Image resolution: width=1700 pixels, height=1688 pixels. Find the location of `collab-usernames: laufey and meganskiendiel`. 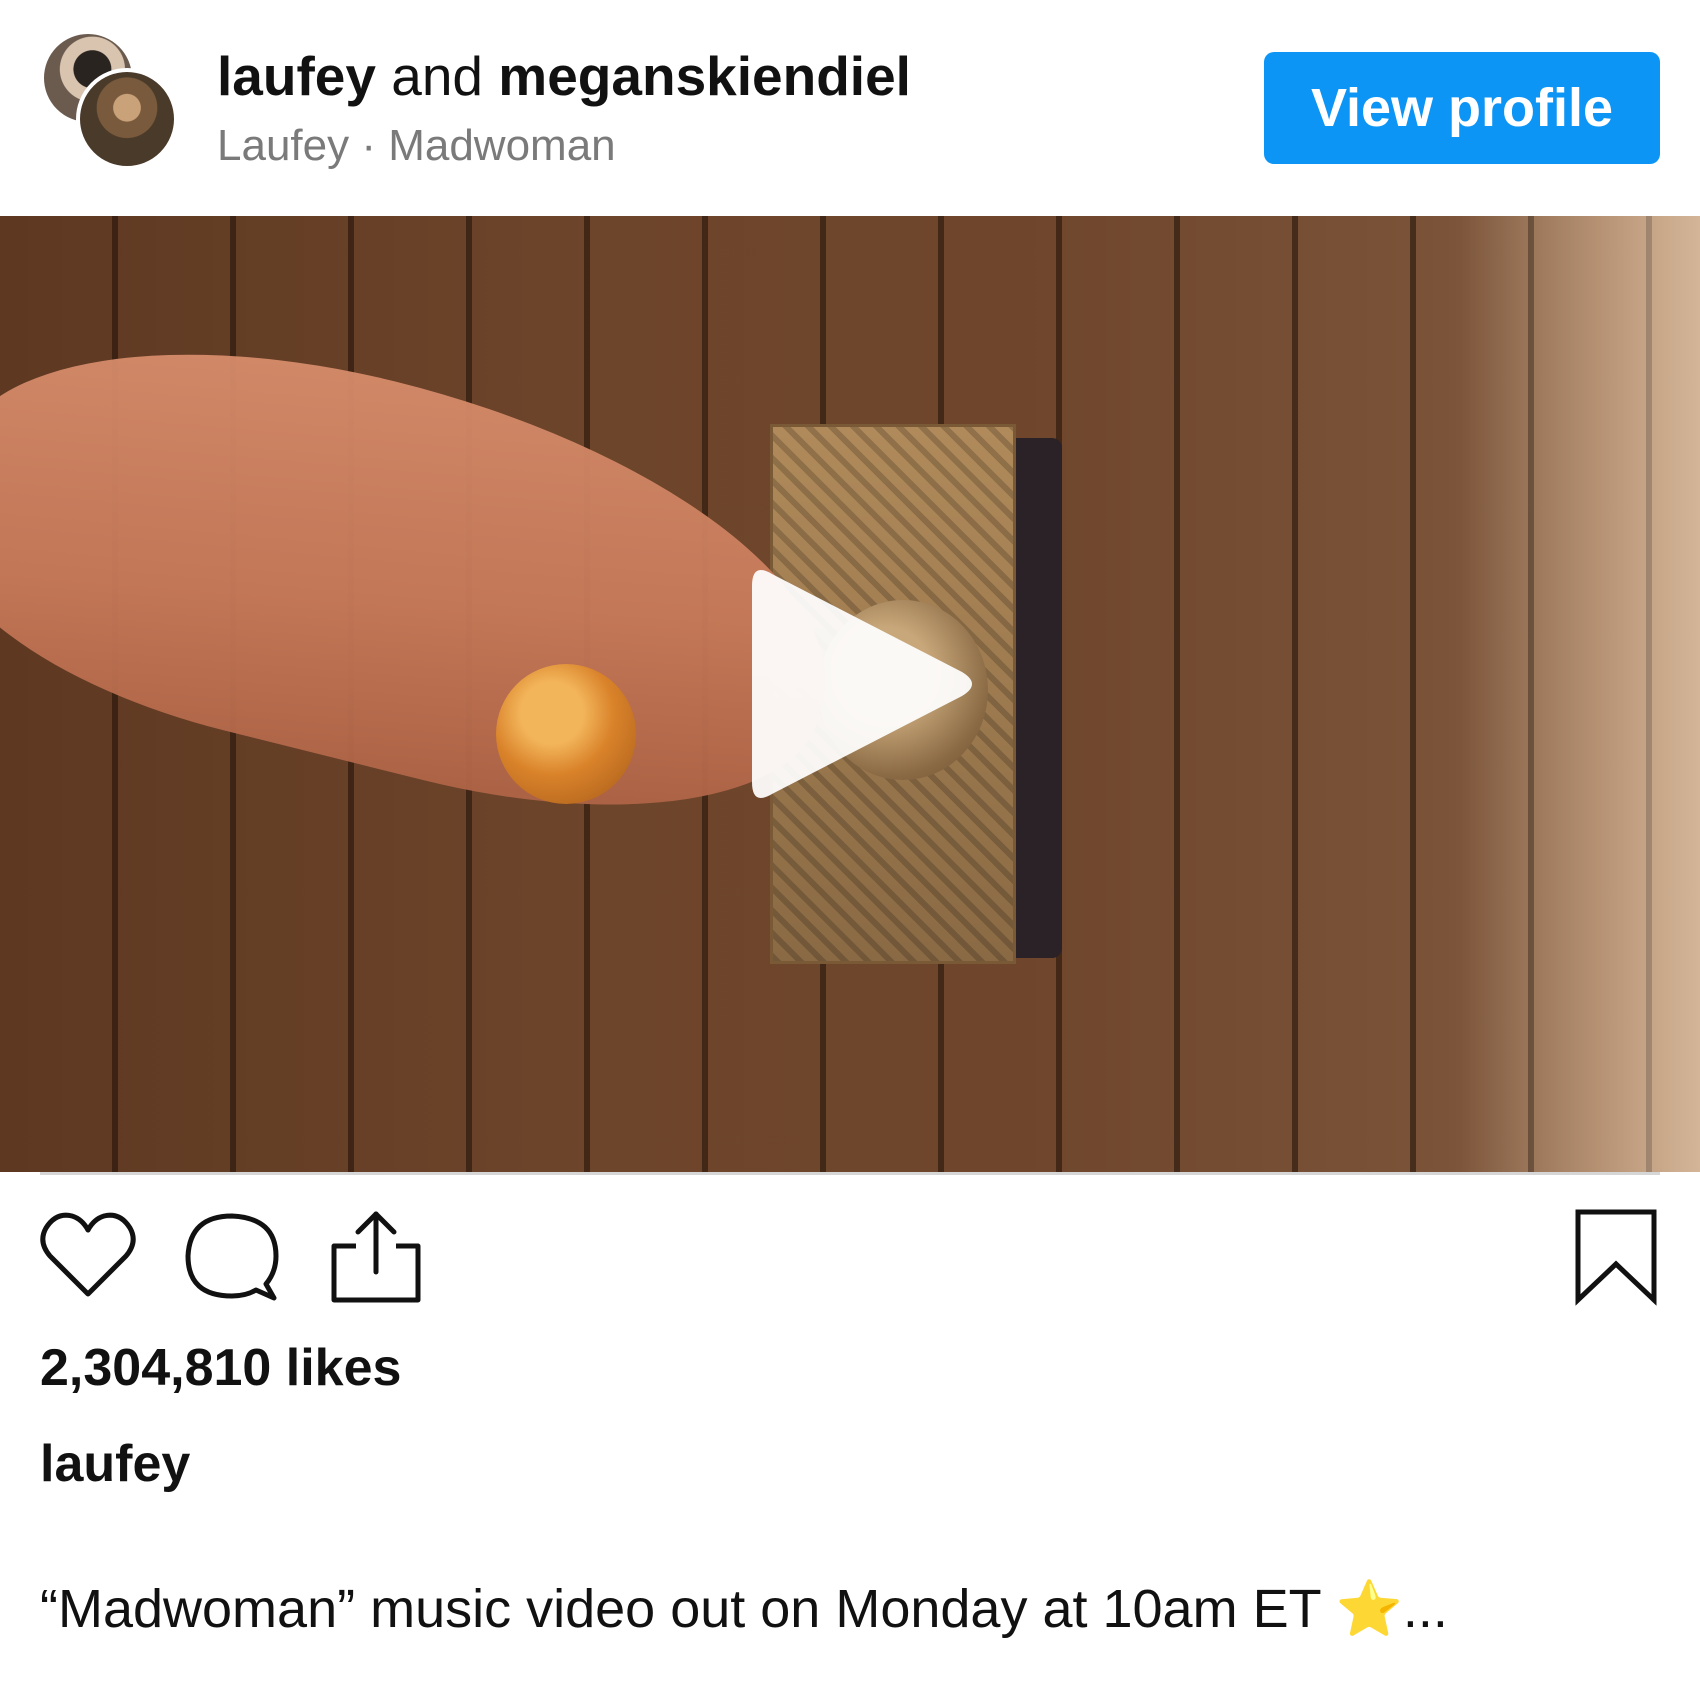

collab-usernames: laufey and meganskiendiel is located at coordinates (564, 76).